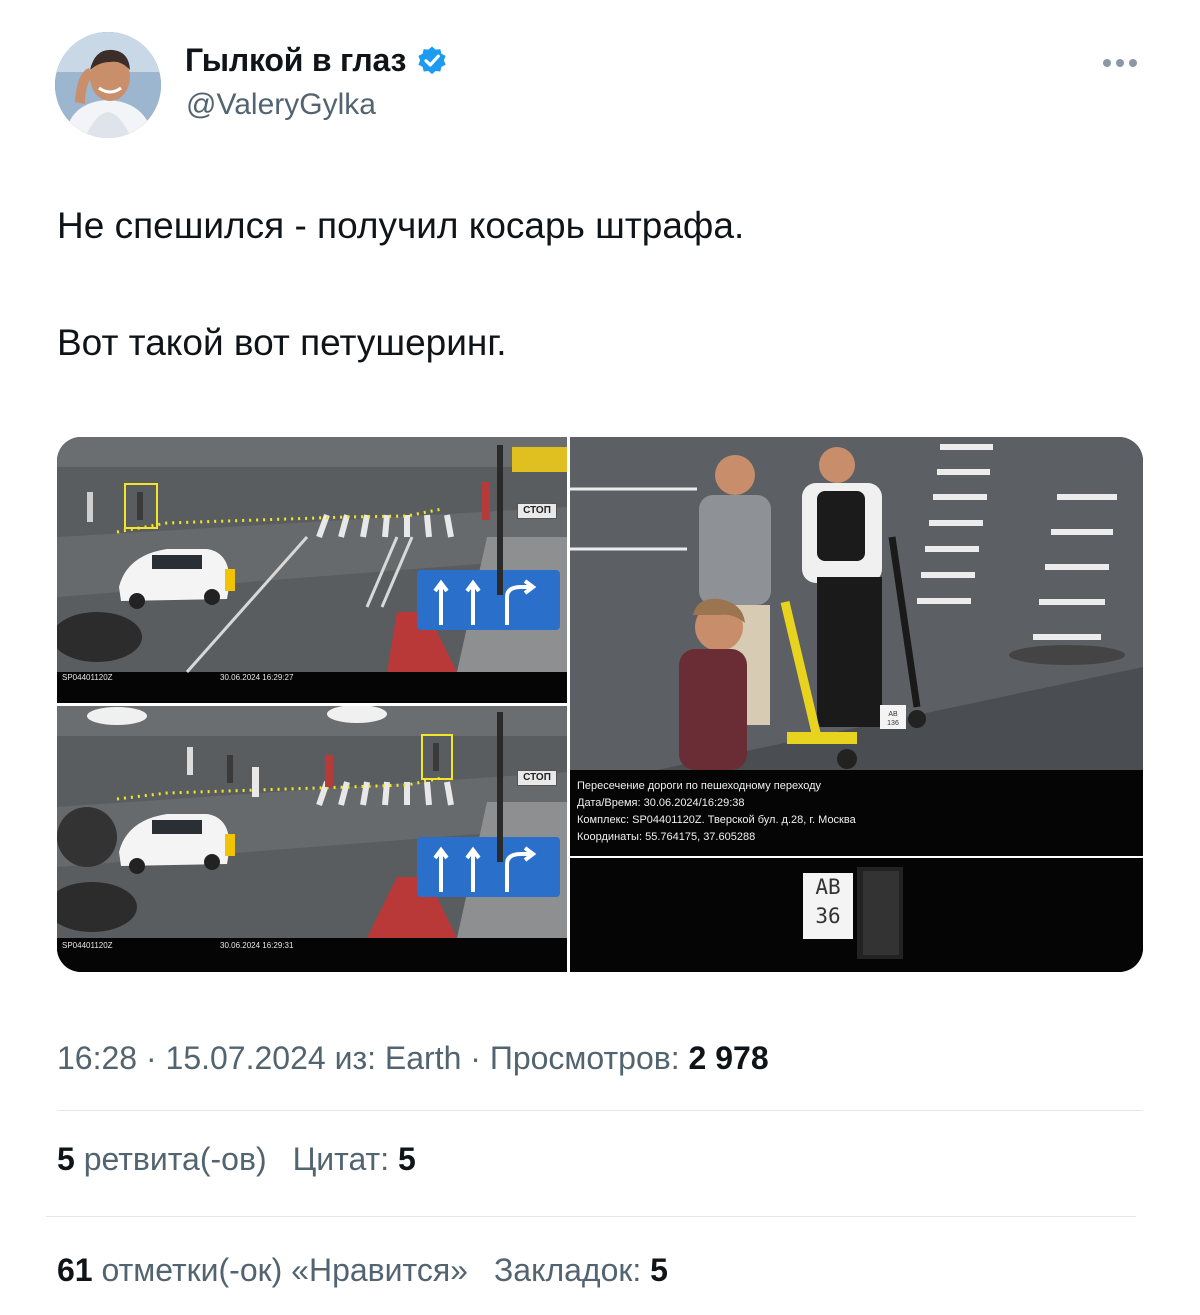  What do you see at coordinates (406, 1159) in the screenshot?
I see `quotes-count: 5` at bounding box center [406, 1159].